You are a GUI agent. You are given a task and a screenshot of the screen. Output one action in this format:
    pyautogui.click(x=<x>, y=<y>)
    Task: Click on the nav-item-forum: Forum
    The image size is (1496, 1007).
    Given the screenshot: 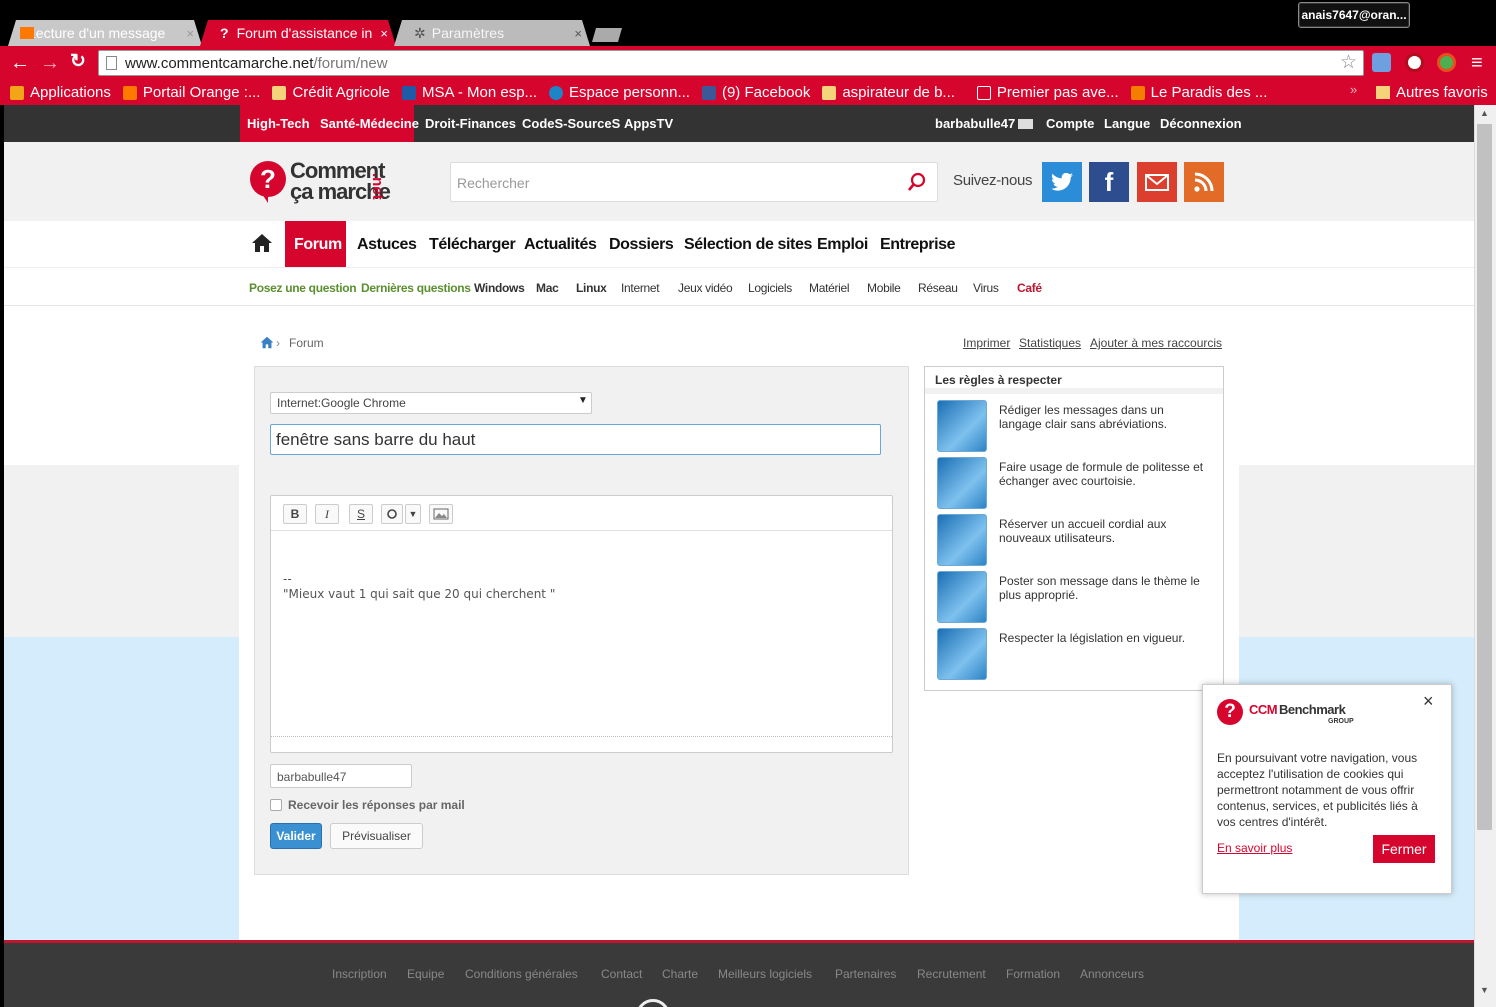 What is the action you would take?
    pyautogui.click(x=318, y=244)
    